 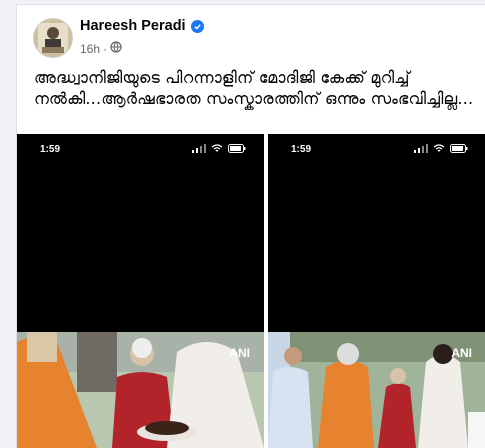 What do you see at coordinates (90, 49) in the screenshot?
I see `post-timestamp: 16h` at bounding box center [90, 49].